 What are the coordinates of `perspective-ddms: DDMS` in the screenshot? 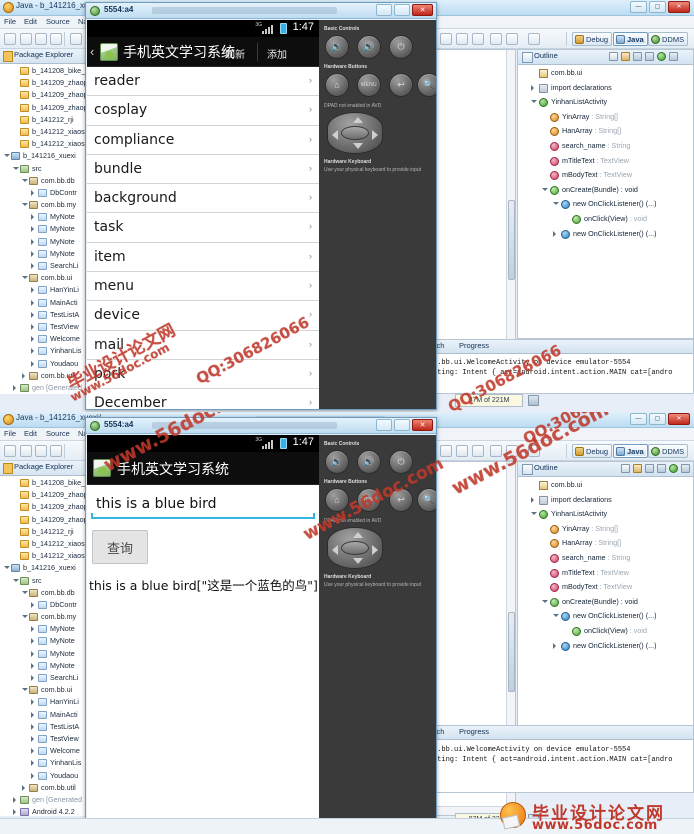 It's located at (668, 39).